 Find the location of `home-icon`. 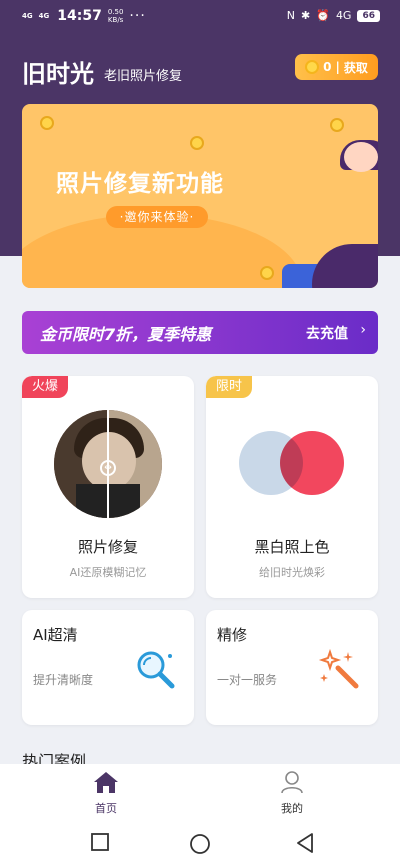

home-icon is located at coordinates (106, 782).